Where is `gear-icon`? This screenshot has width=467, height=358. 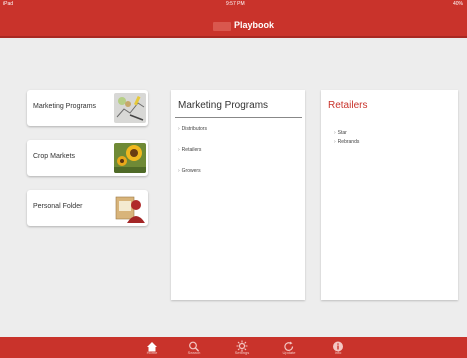 gear-icon is located at coordinates (242, 344).